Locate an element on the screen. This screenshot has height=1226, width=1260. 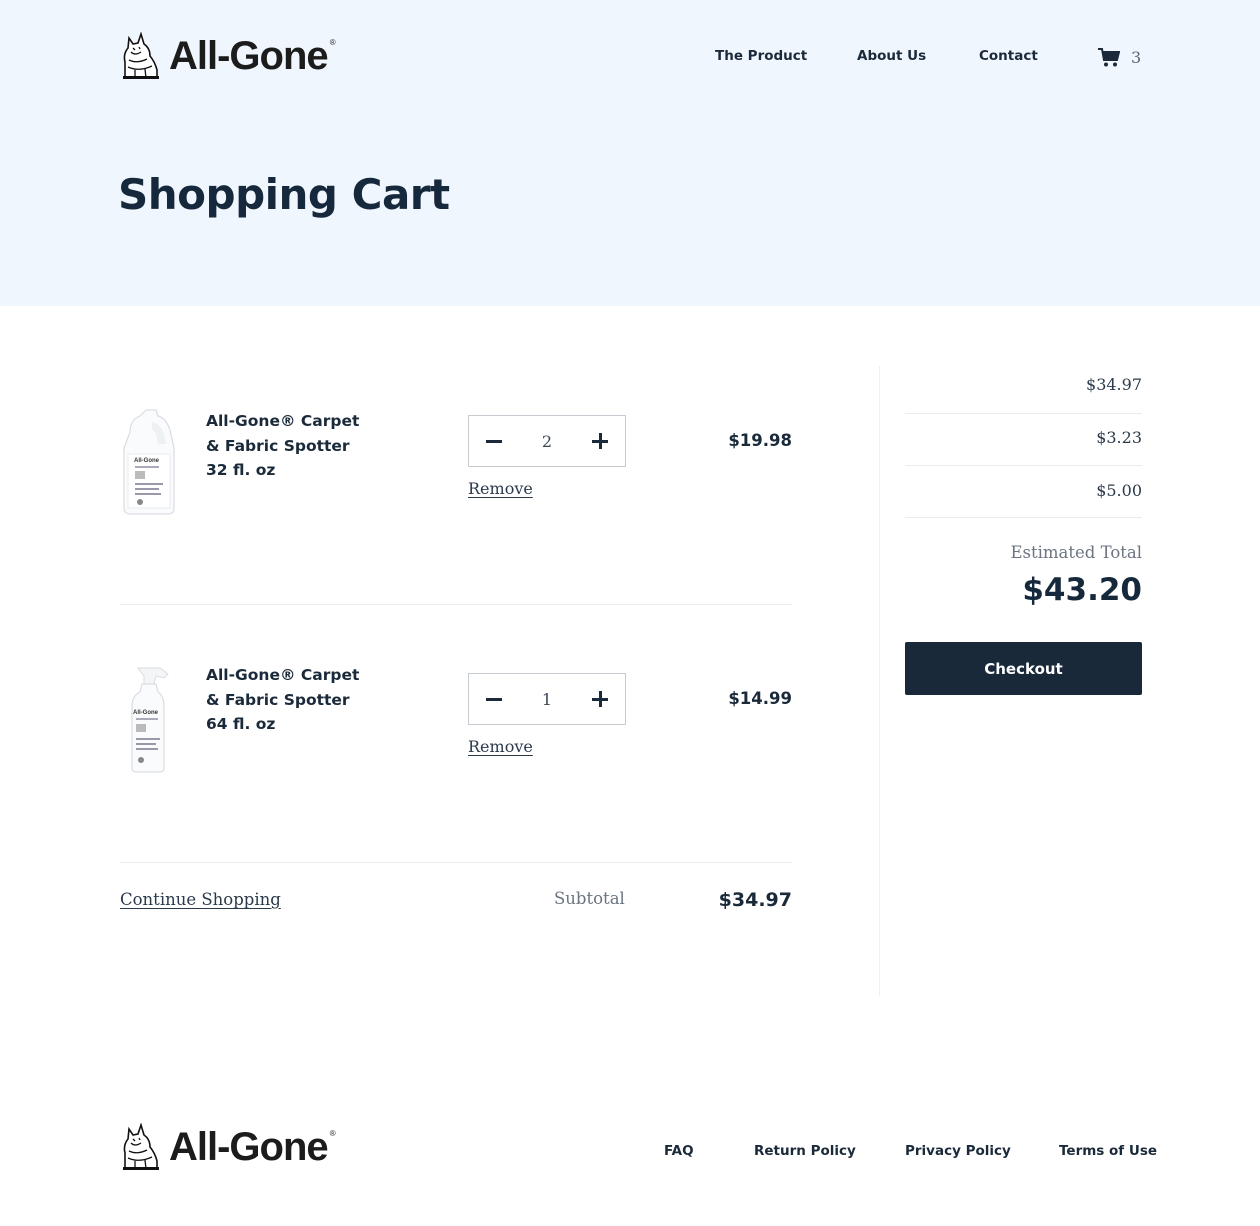
subtotal-value: $34.97 is located at coordinates (755, 900).